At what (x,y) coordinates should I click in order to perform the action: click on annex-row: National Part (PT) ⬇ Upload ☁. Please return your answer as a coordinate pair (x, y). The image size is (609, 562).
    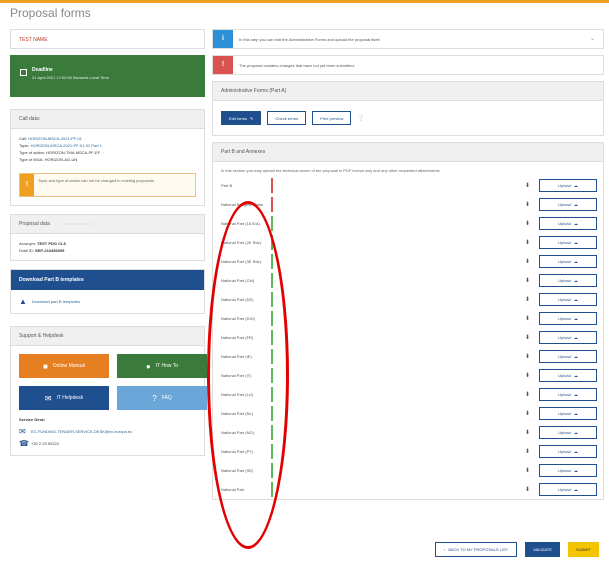
    Looking at the image, I should click on (408, 451).